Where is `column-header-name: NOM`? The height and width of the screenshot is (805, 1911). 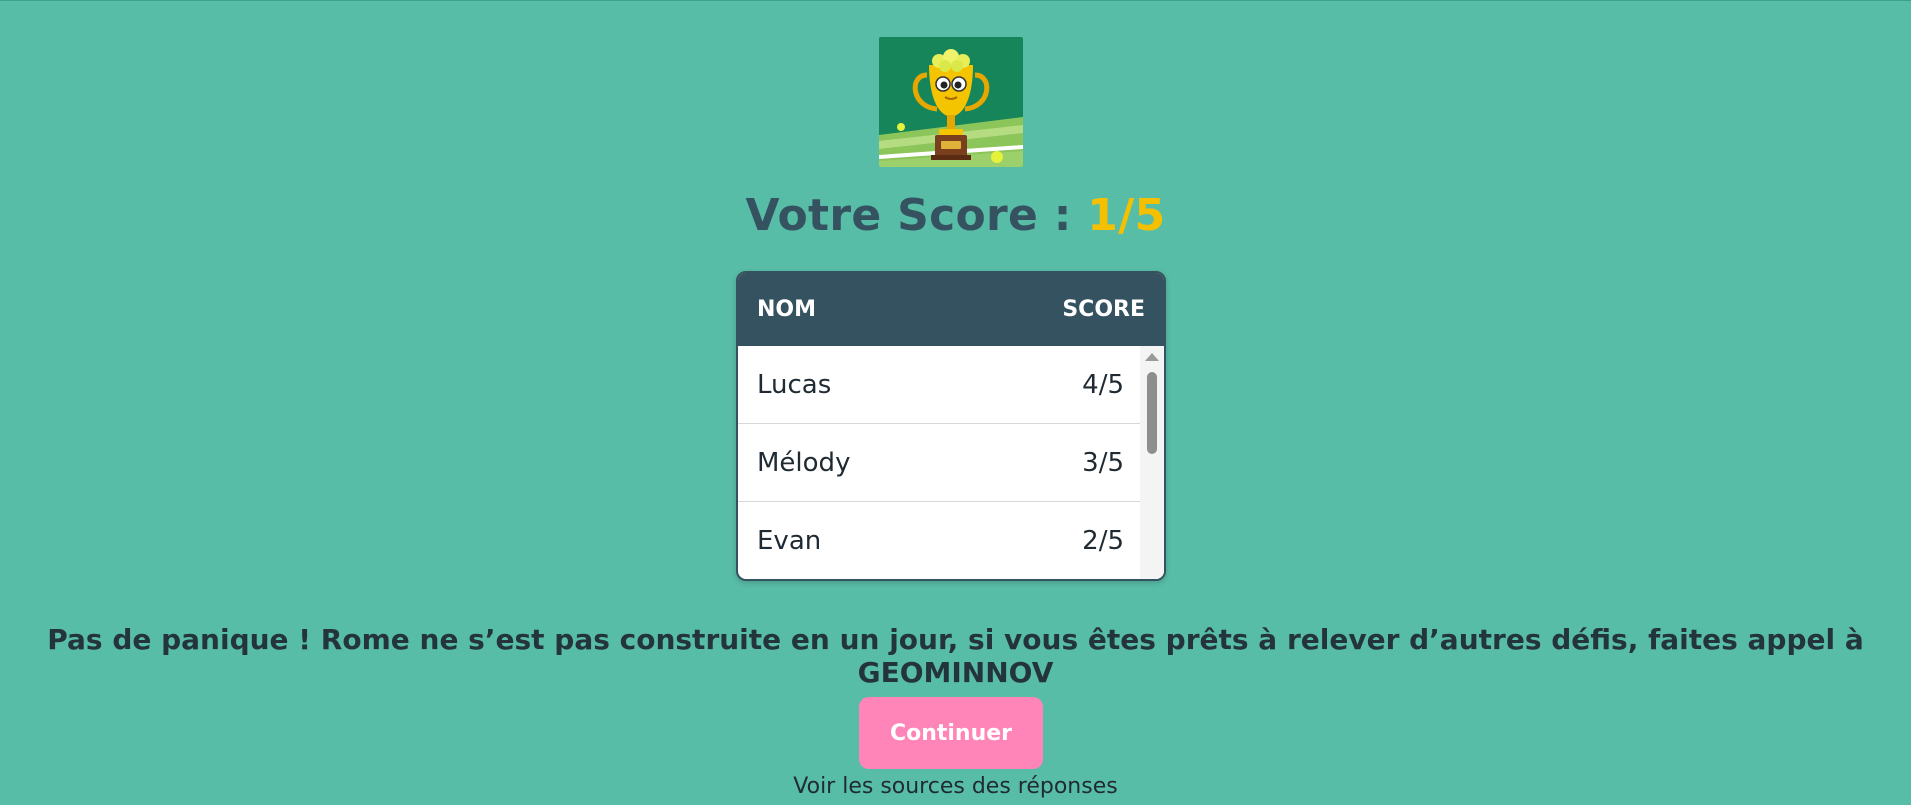 column-header-name: NOM is located at coordinates (787, 309).